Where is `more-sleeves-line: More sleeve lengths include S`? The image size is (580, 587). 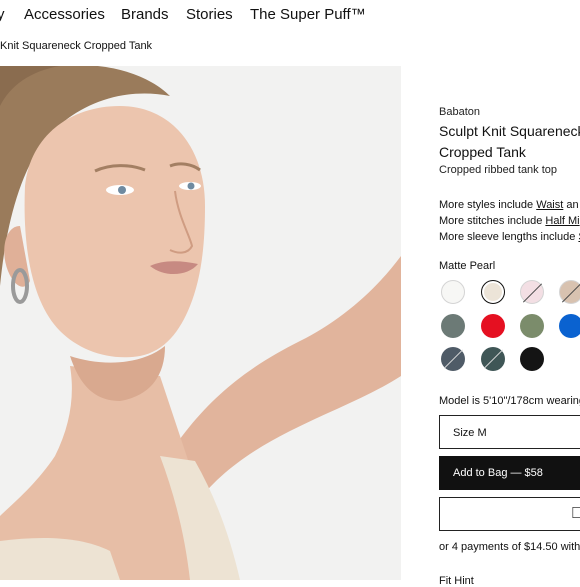 more-sleeves-line: More sleeve lengths include S is located at coordinates (509, 237).